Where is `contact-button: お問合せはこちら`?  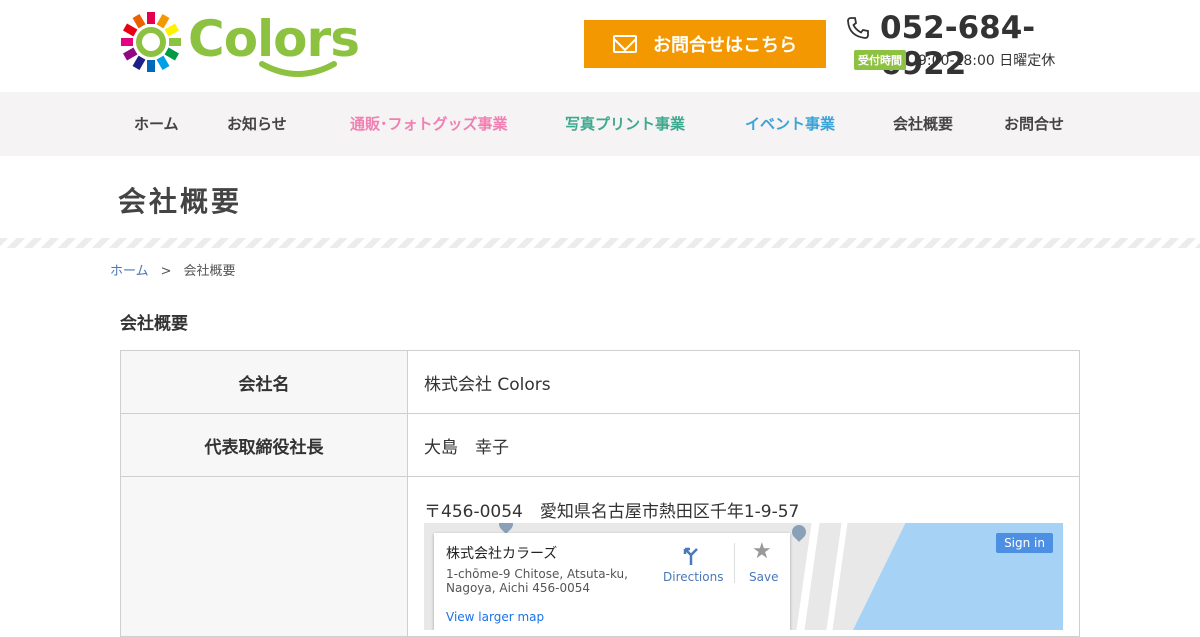
contact-button: お問合せはこちら is located at coordinates (705, 44).